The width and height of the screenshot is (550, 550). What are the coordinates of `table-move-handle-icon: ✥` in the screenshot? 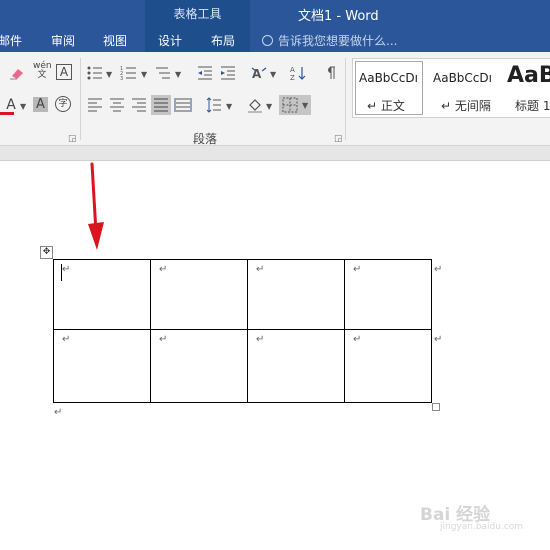 It's located at (46, 252).